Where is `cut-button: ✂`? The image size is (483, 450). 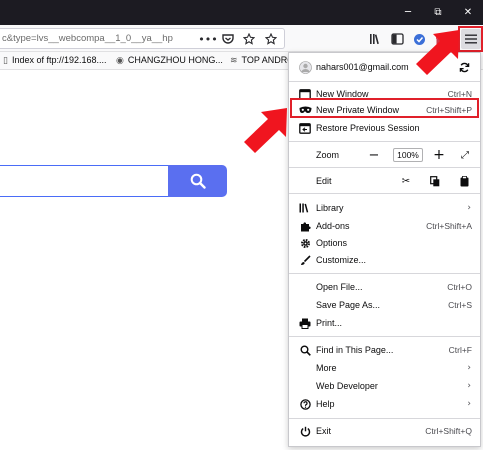
cut-button: ✂ is located at coordinates (406, 181).